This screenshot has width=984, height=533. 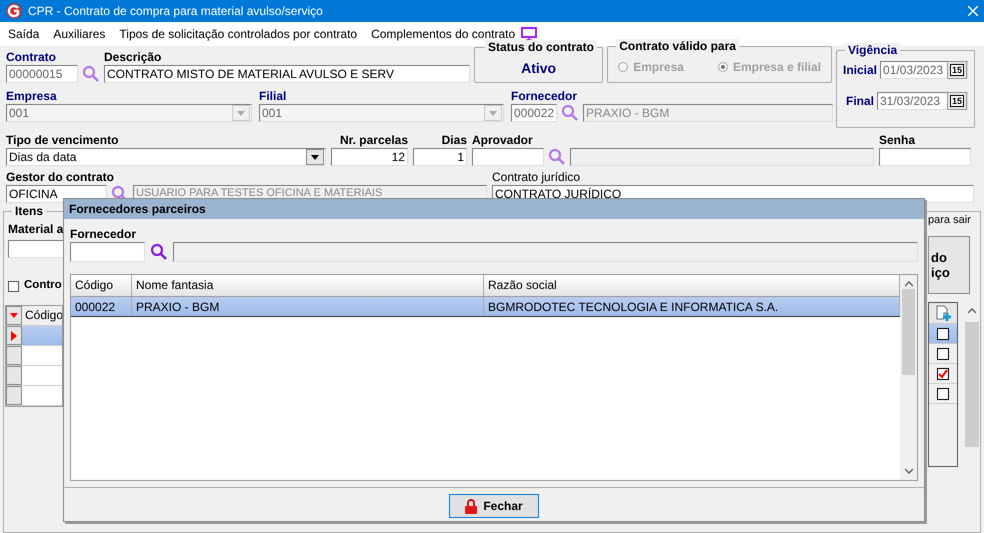 I want to click on table-cell: 000022, so click(x=101, y=306).